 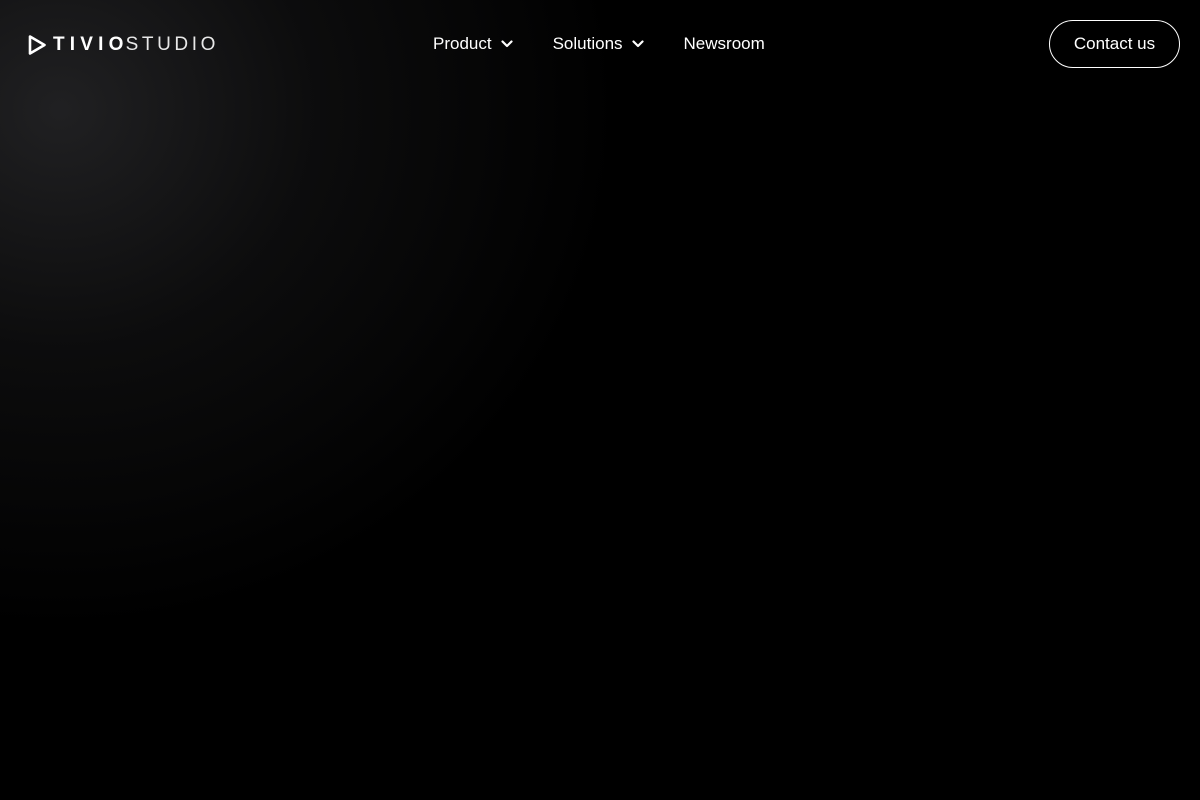 I want to click on nav-item-label: Newsroom, so click(x=724, y=43).